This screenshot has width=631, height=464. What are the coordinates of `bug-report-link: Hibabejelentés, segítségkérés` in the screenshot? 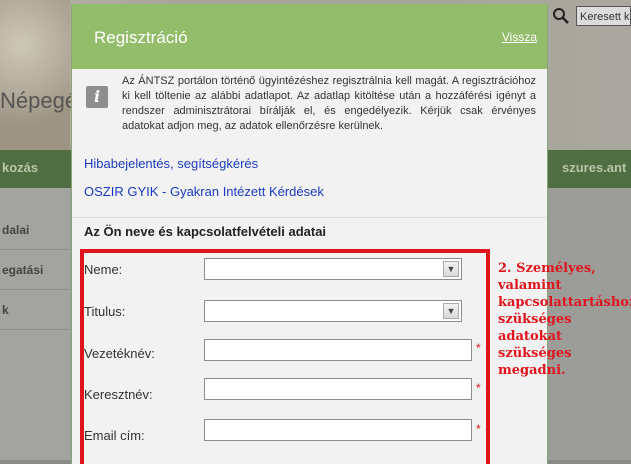 It's located at (171, 163).